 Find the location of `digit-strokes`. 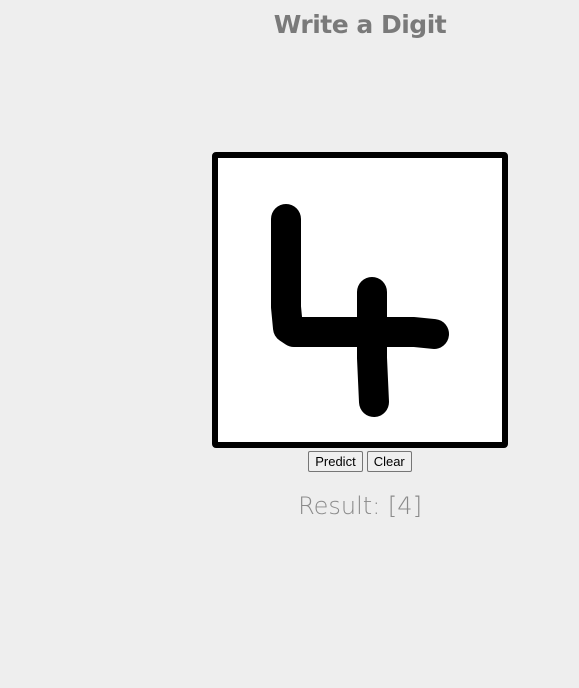

digit-strokes is located at coordinates (360, 310).